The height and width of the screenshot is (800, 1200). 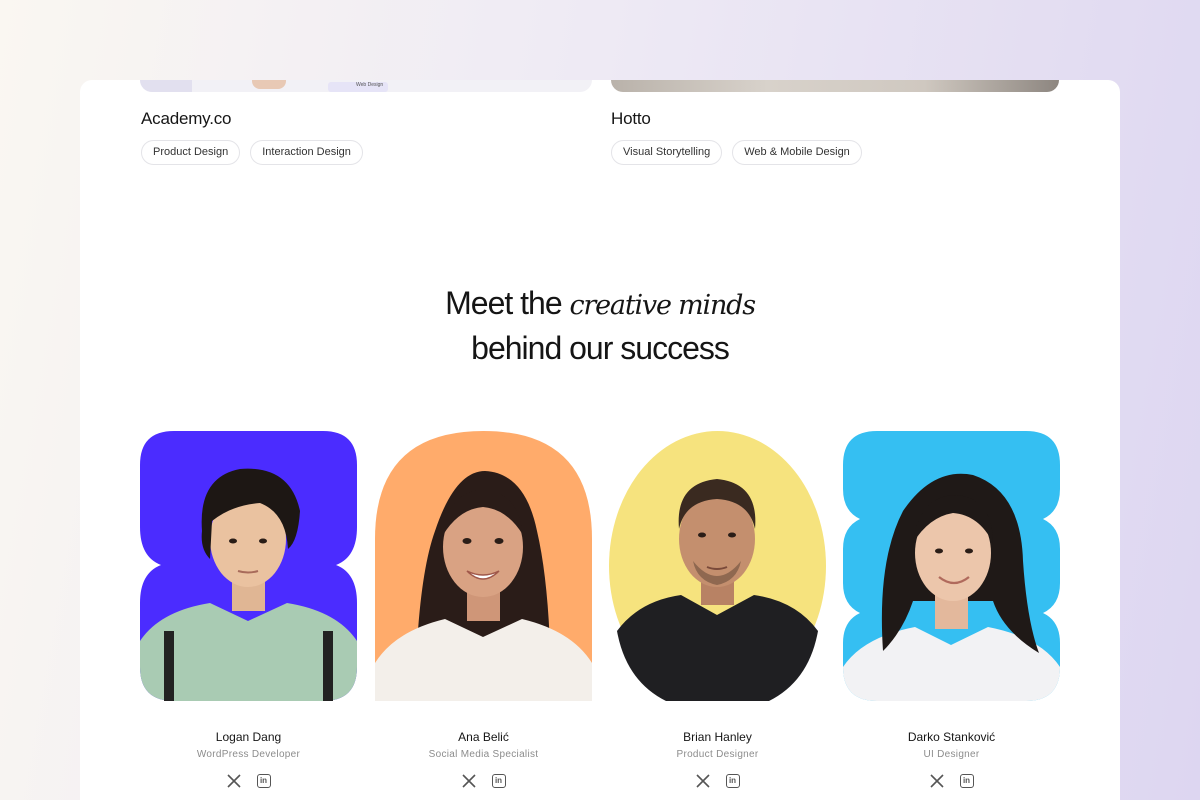 What do you see at coordinates (306, 152) in the screenshot?
I see `tag-pill: Interaction Design` at bounding box center [306, 152].